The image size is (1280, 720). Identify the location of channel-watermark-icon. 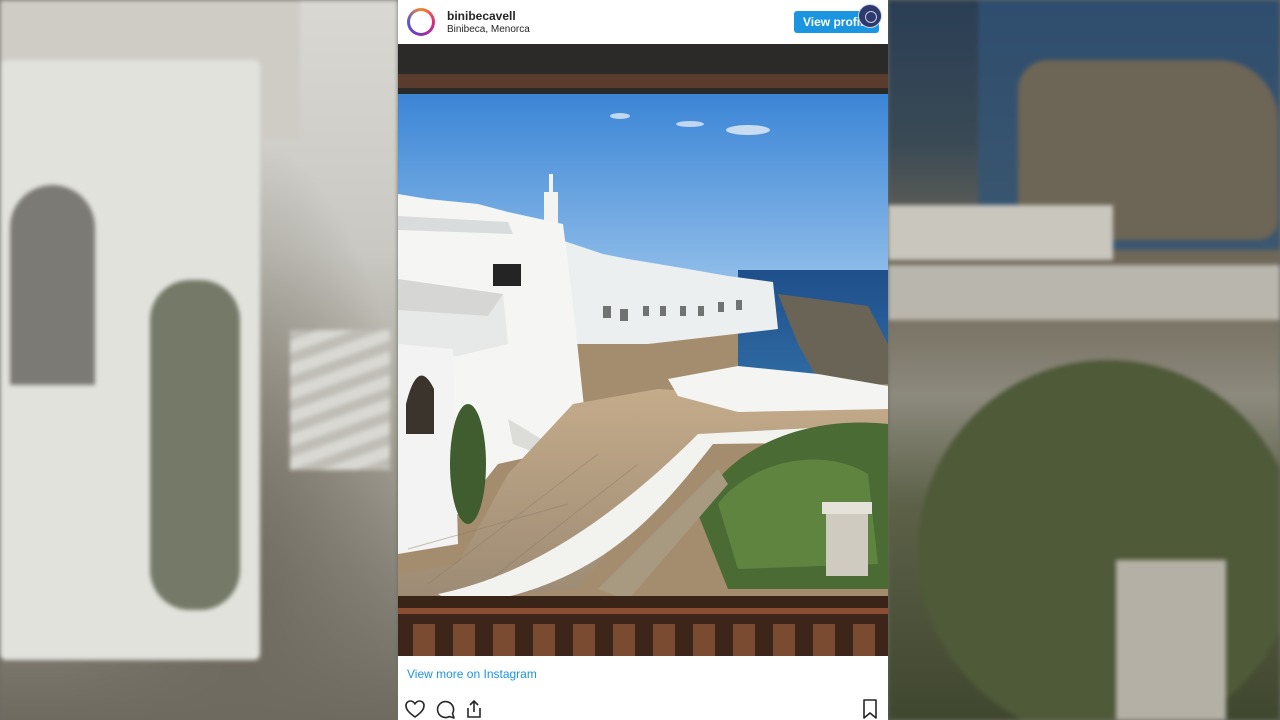
(870, 16).